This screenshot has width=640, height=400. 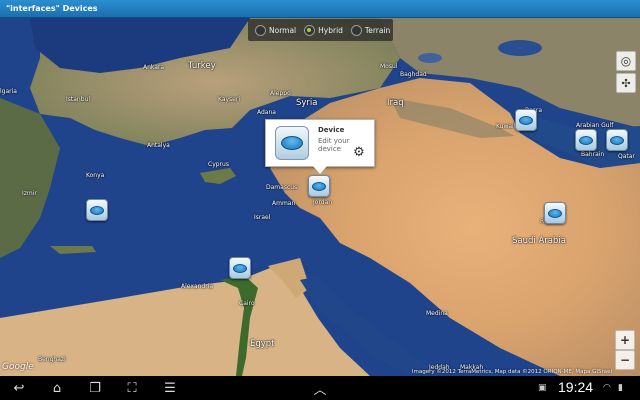 I want to click on chevron-up-icon: ︿, so click(x=320, y=389).